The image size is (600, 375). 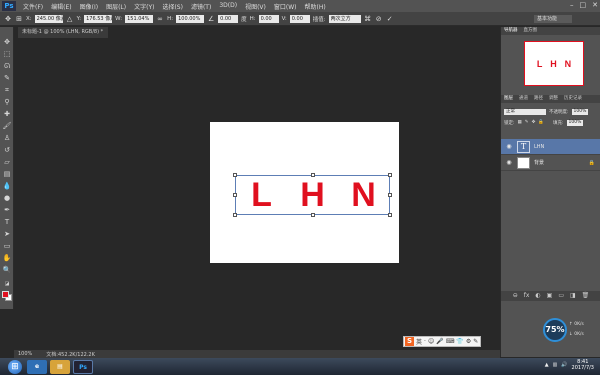 What do you see at coordinates (61, 6) in the screenshot?
I see `menu-item: 编辑(E)` at bounding box center [61, 6].